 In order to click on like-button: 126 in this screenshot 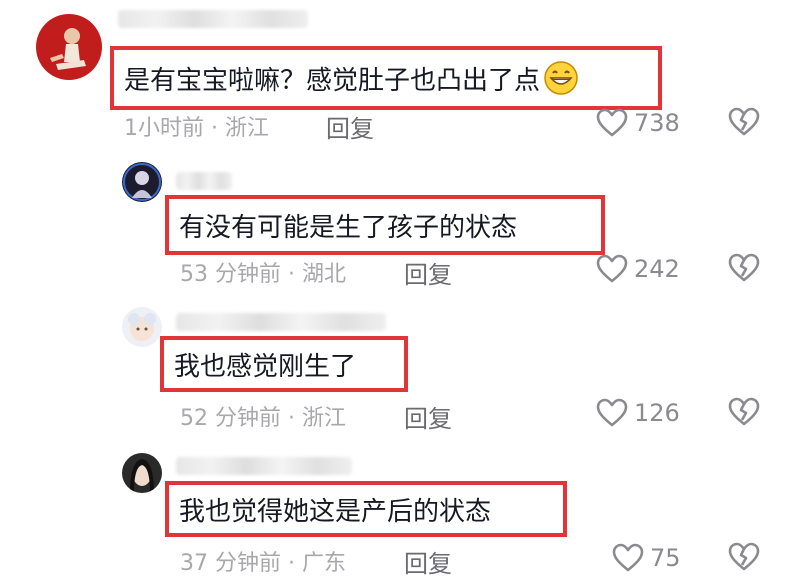, I will do `click(638, 413)`.